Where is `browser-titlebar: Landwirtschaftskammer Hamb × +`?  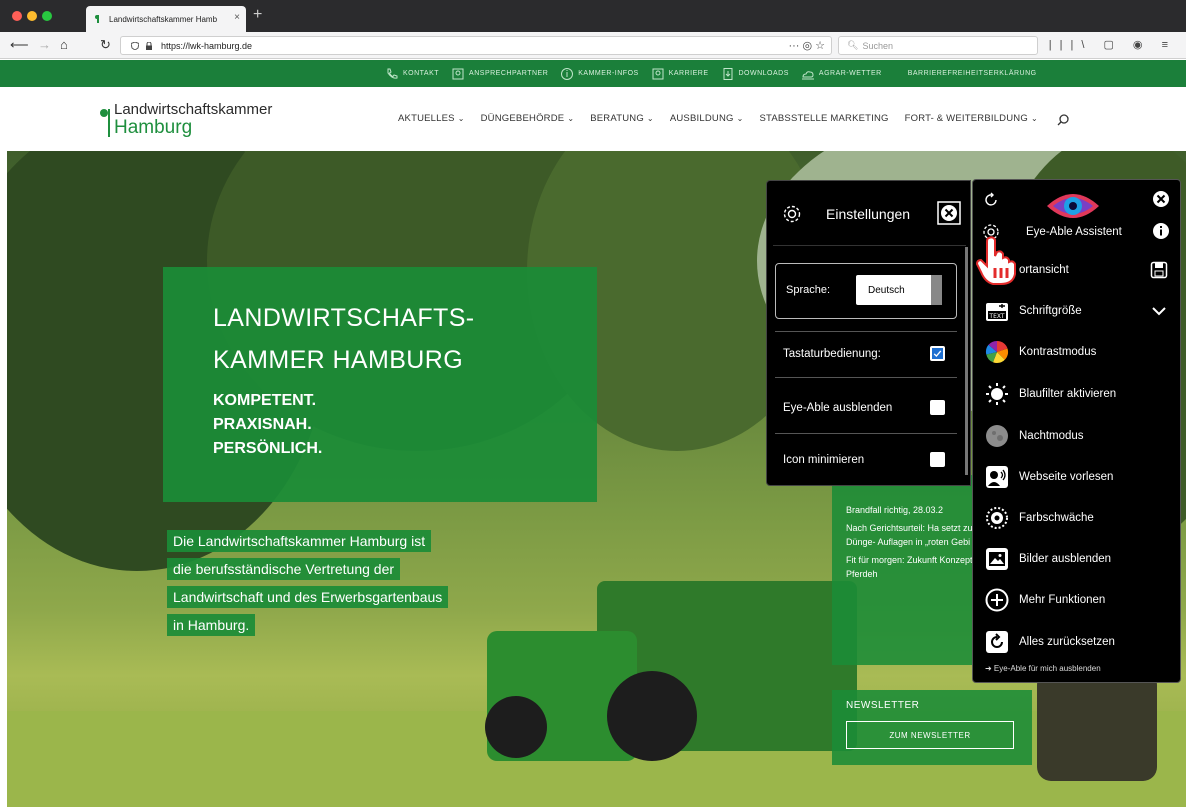
browser-titlebar: Landwirtschaftskammer Hamb × + is located at coordinates (593, 16).